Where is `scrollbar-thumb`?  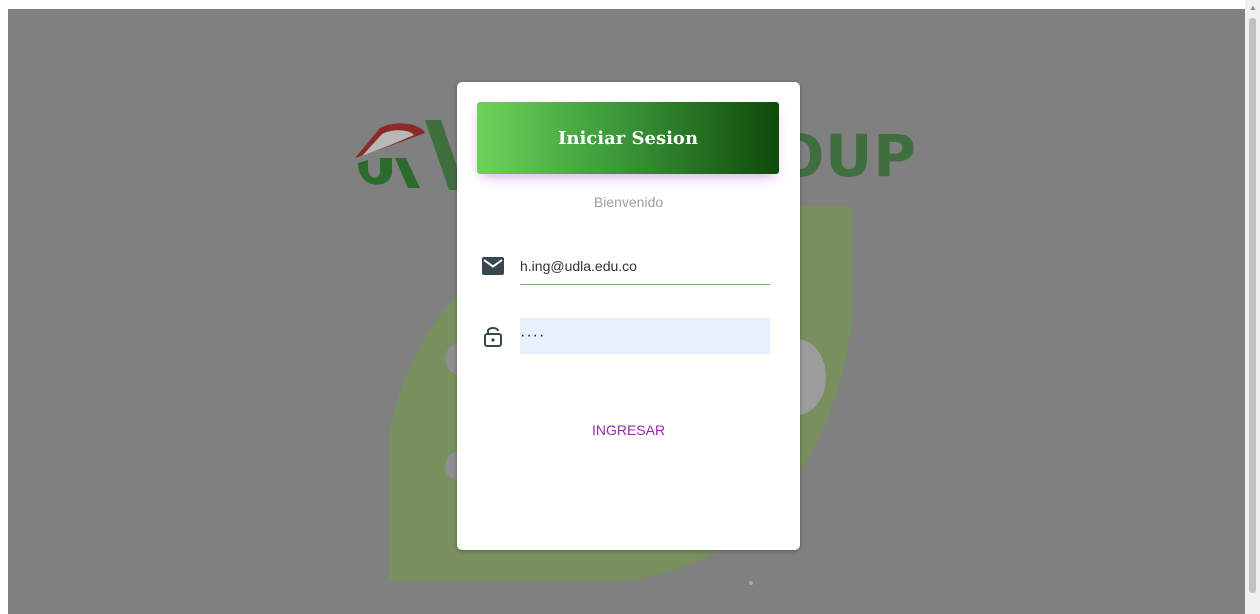 scrollbar-thumb is located at coordinates (1252, 305).